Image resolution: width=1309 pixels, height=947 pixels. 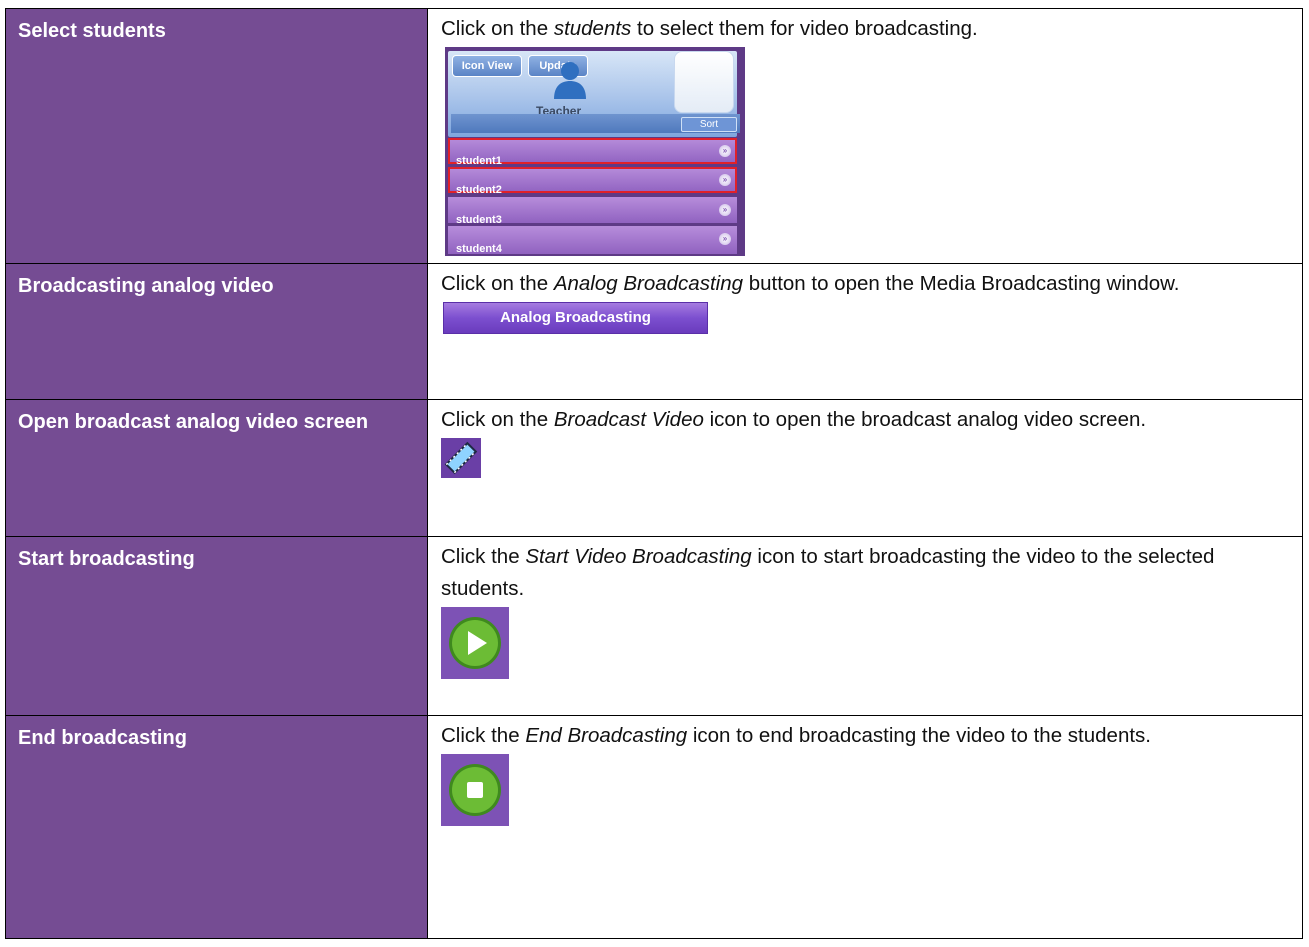 What do you see at coordinates (592, 240) in the screenshot?
I see `student-row-4: student4 »` at bounding box center [592, 240].